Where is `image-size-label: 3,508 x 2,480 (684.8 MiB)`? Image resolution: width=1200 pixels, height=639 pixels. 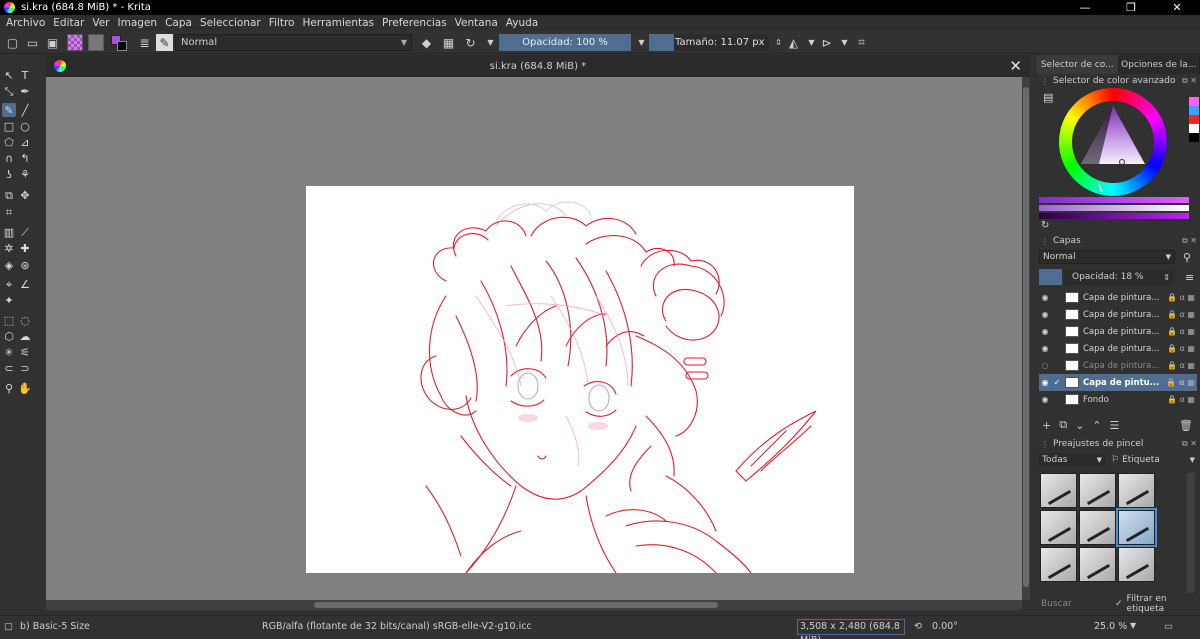
image-size-label: 3,508 x 2,480 (684.8 MiB) is located at coordinates (851, 629).